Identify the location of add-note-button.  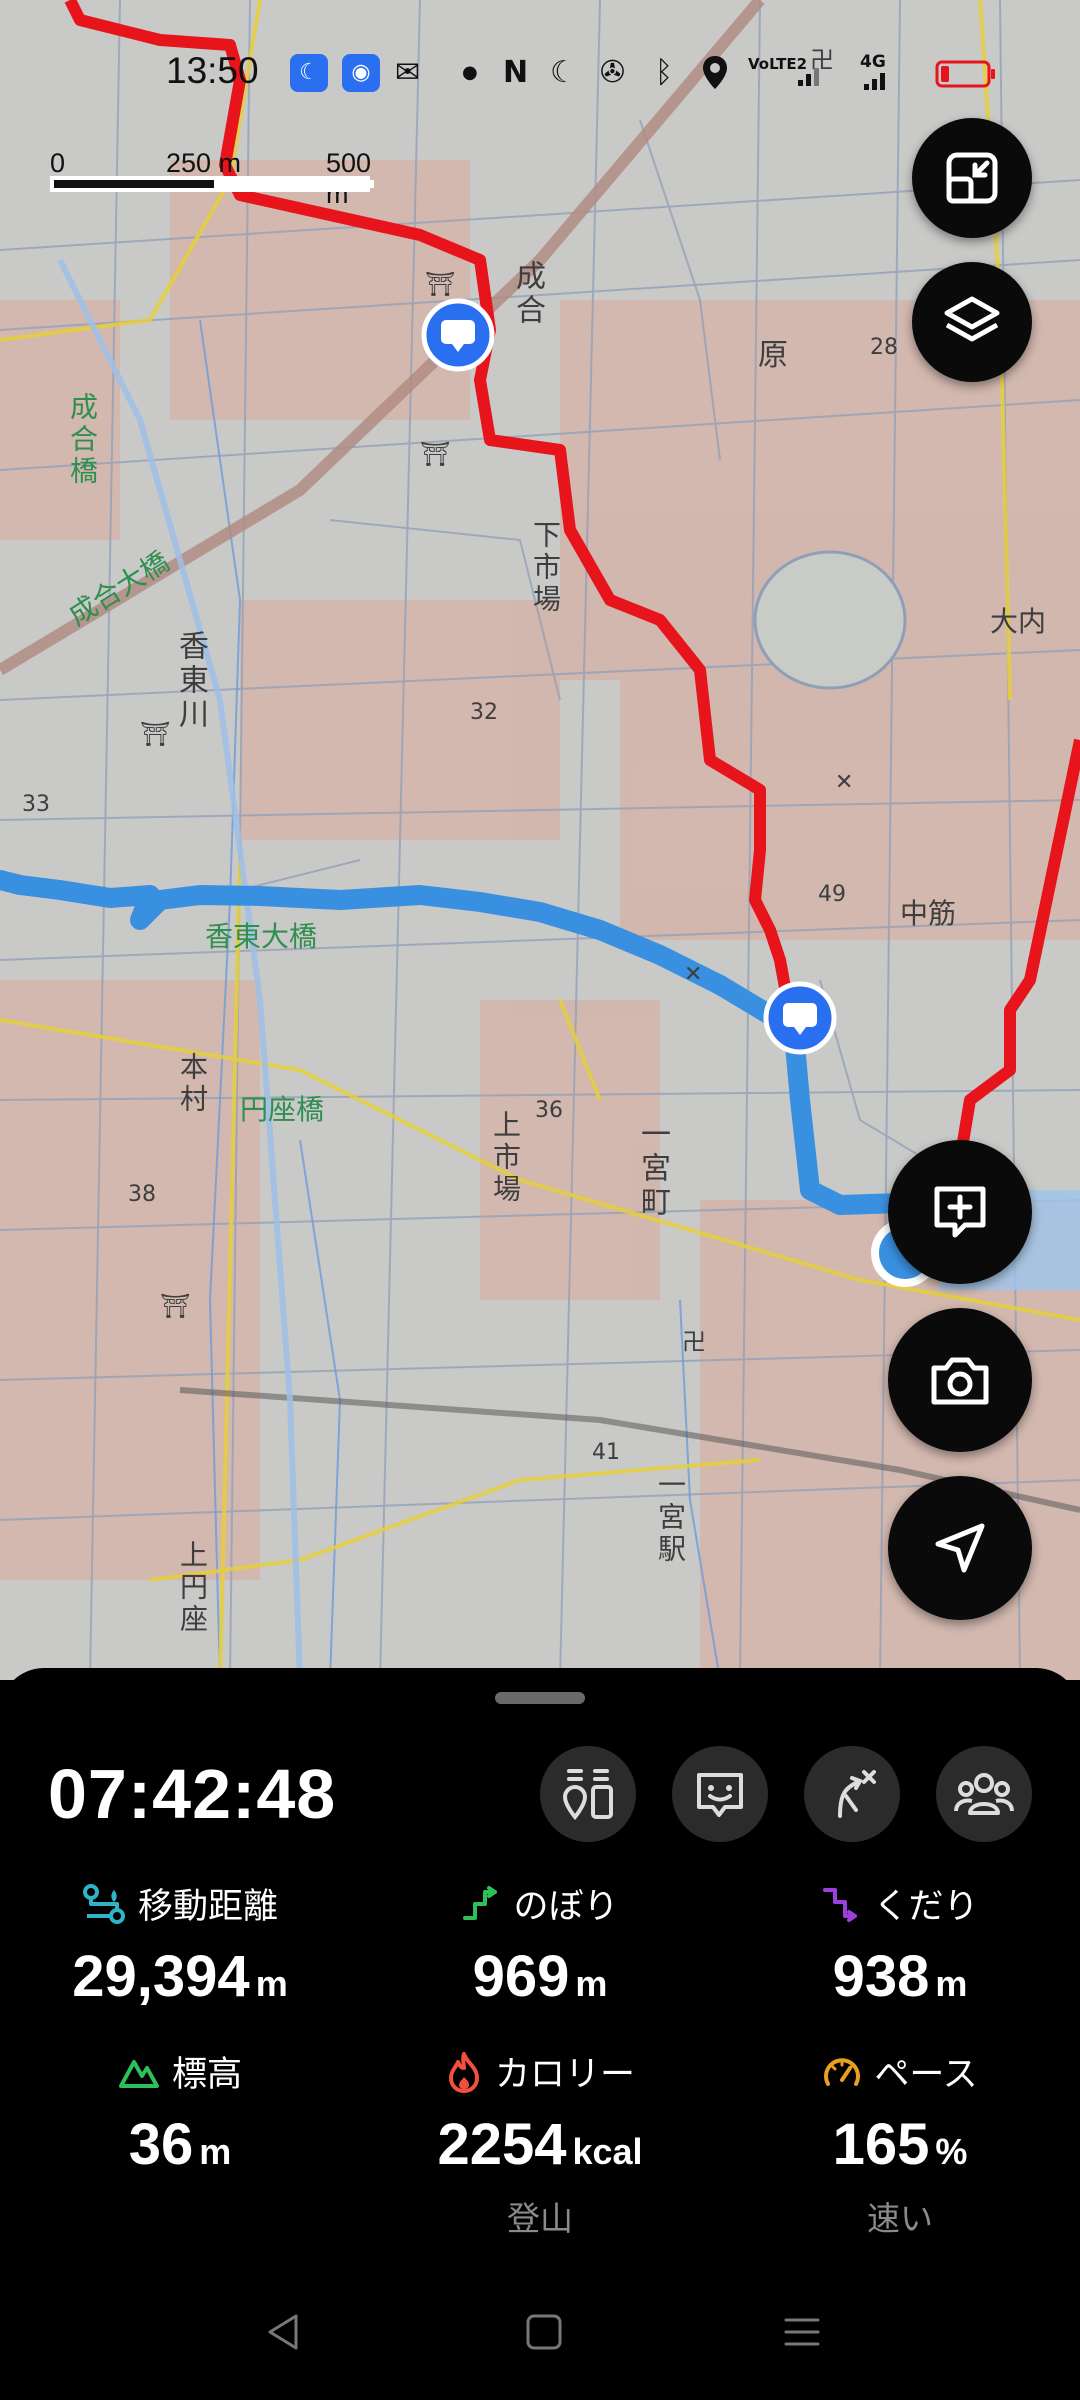
(960, 1212).